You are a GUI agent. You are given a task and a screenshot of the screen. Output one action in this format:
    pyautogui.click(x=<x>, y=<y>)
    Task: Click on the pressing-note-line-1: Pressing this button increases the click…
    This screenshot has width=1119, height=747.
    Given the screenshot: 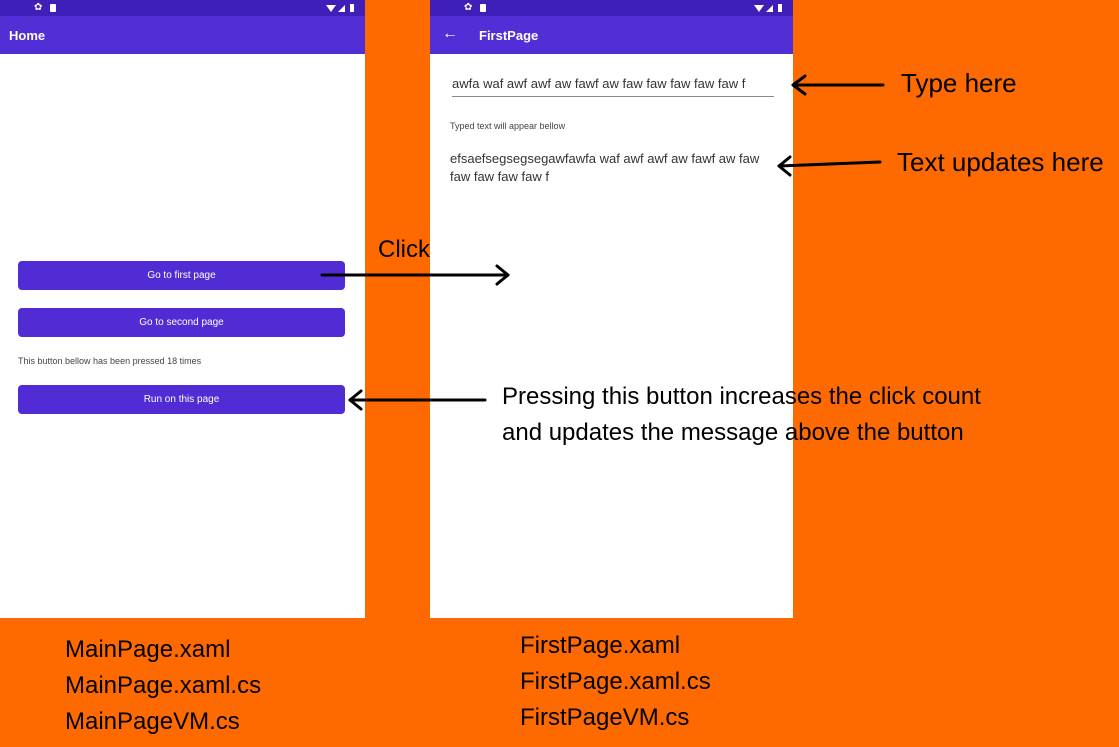 What is the action you would take?
    pyautogui.click(x=741, y=396)
    